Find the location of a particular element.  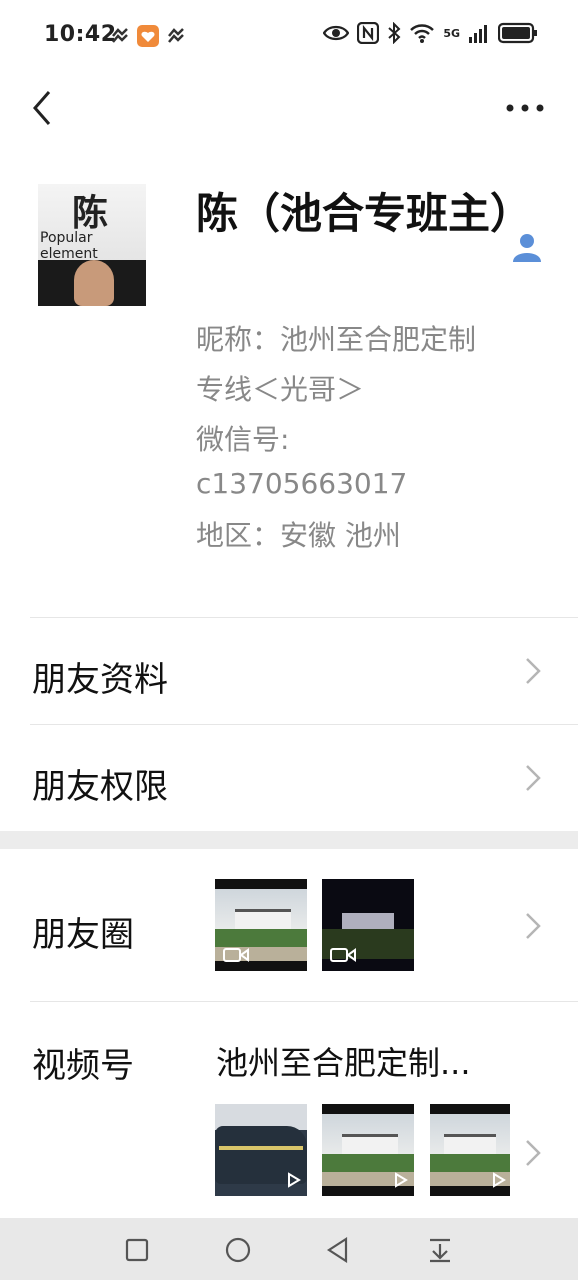

notification-pull-button is located at coordinates (440, 1250).